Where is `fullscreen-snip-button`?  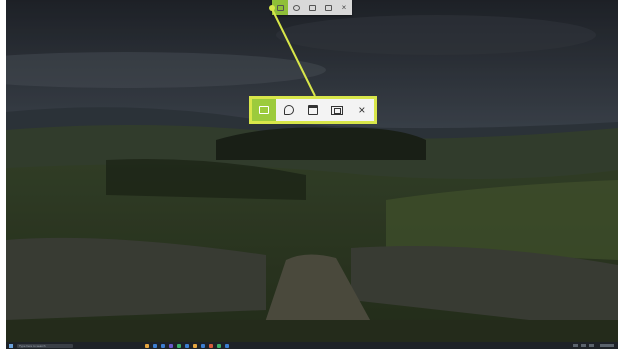 fullscreen-snip-button is located at coordinates (328, 7).